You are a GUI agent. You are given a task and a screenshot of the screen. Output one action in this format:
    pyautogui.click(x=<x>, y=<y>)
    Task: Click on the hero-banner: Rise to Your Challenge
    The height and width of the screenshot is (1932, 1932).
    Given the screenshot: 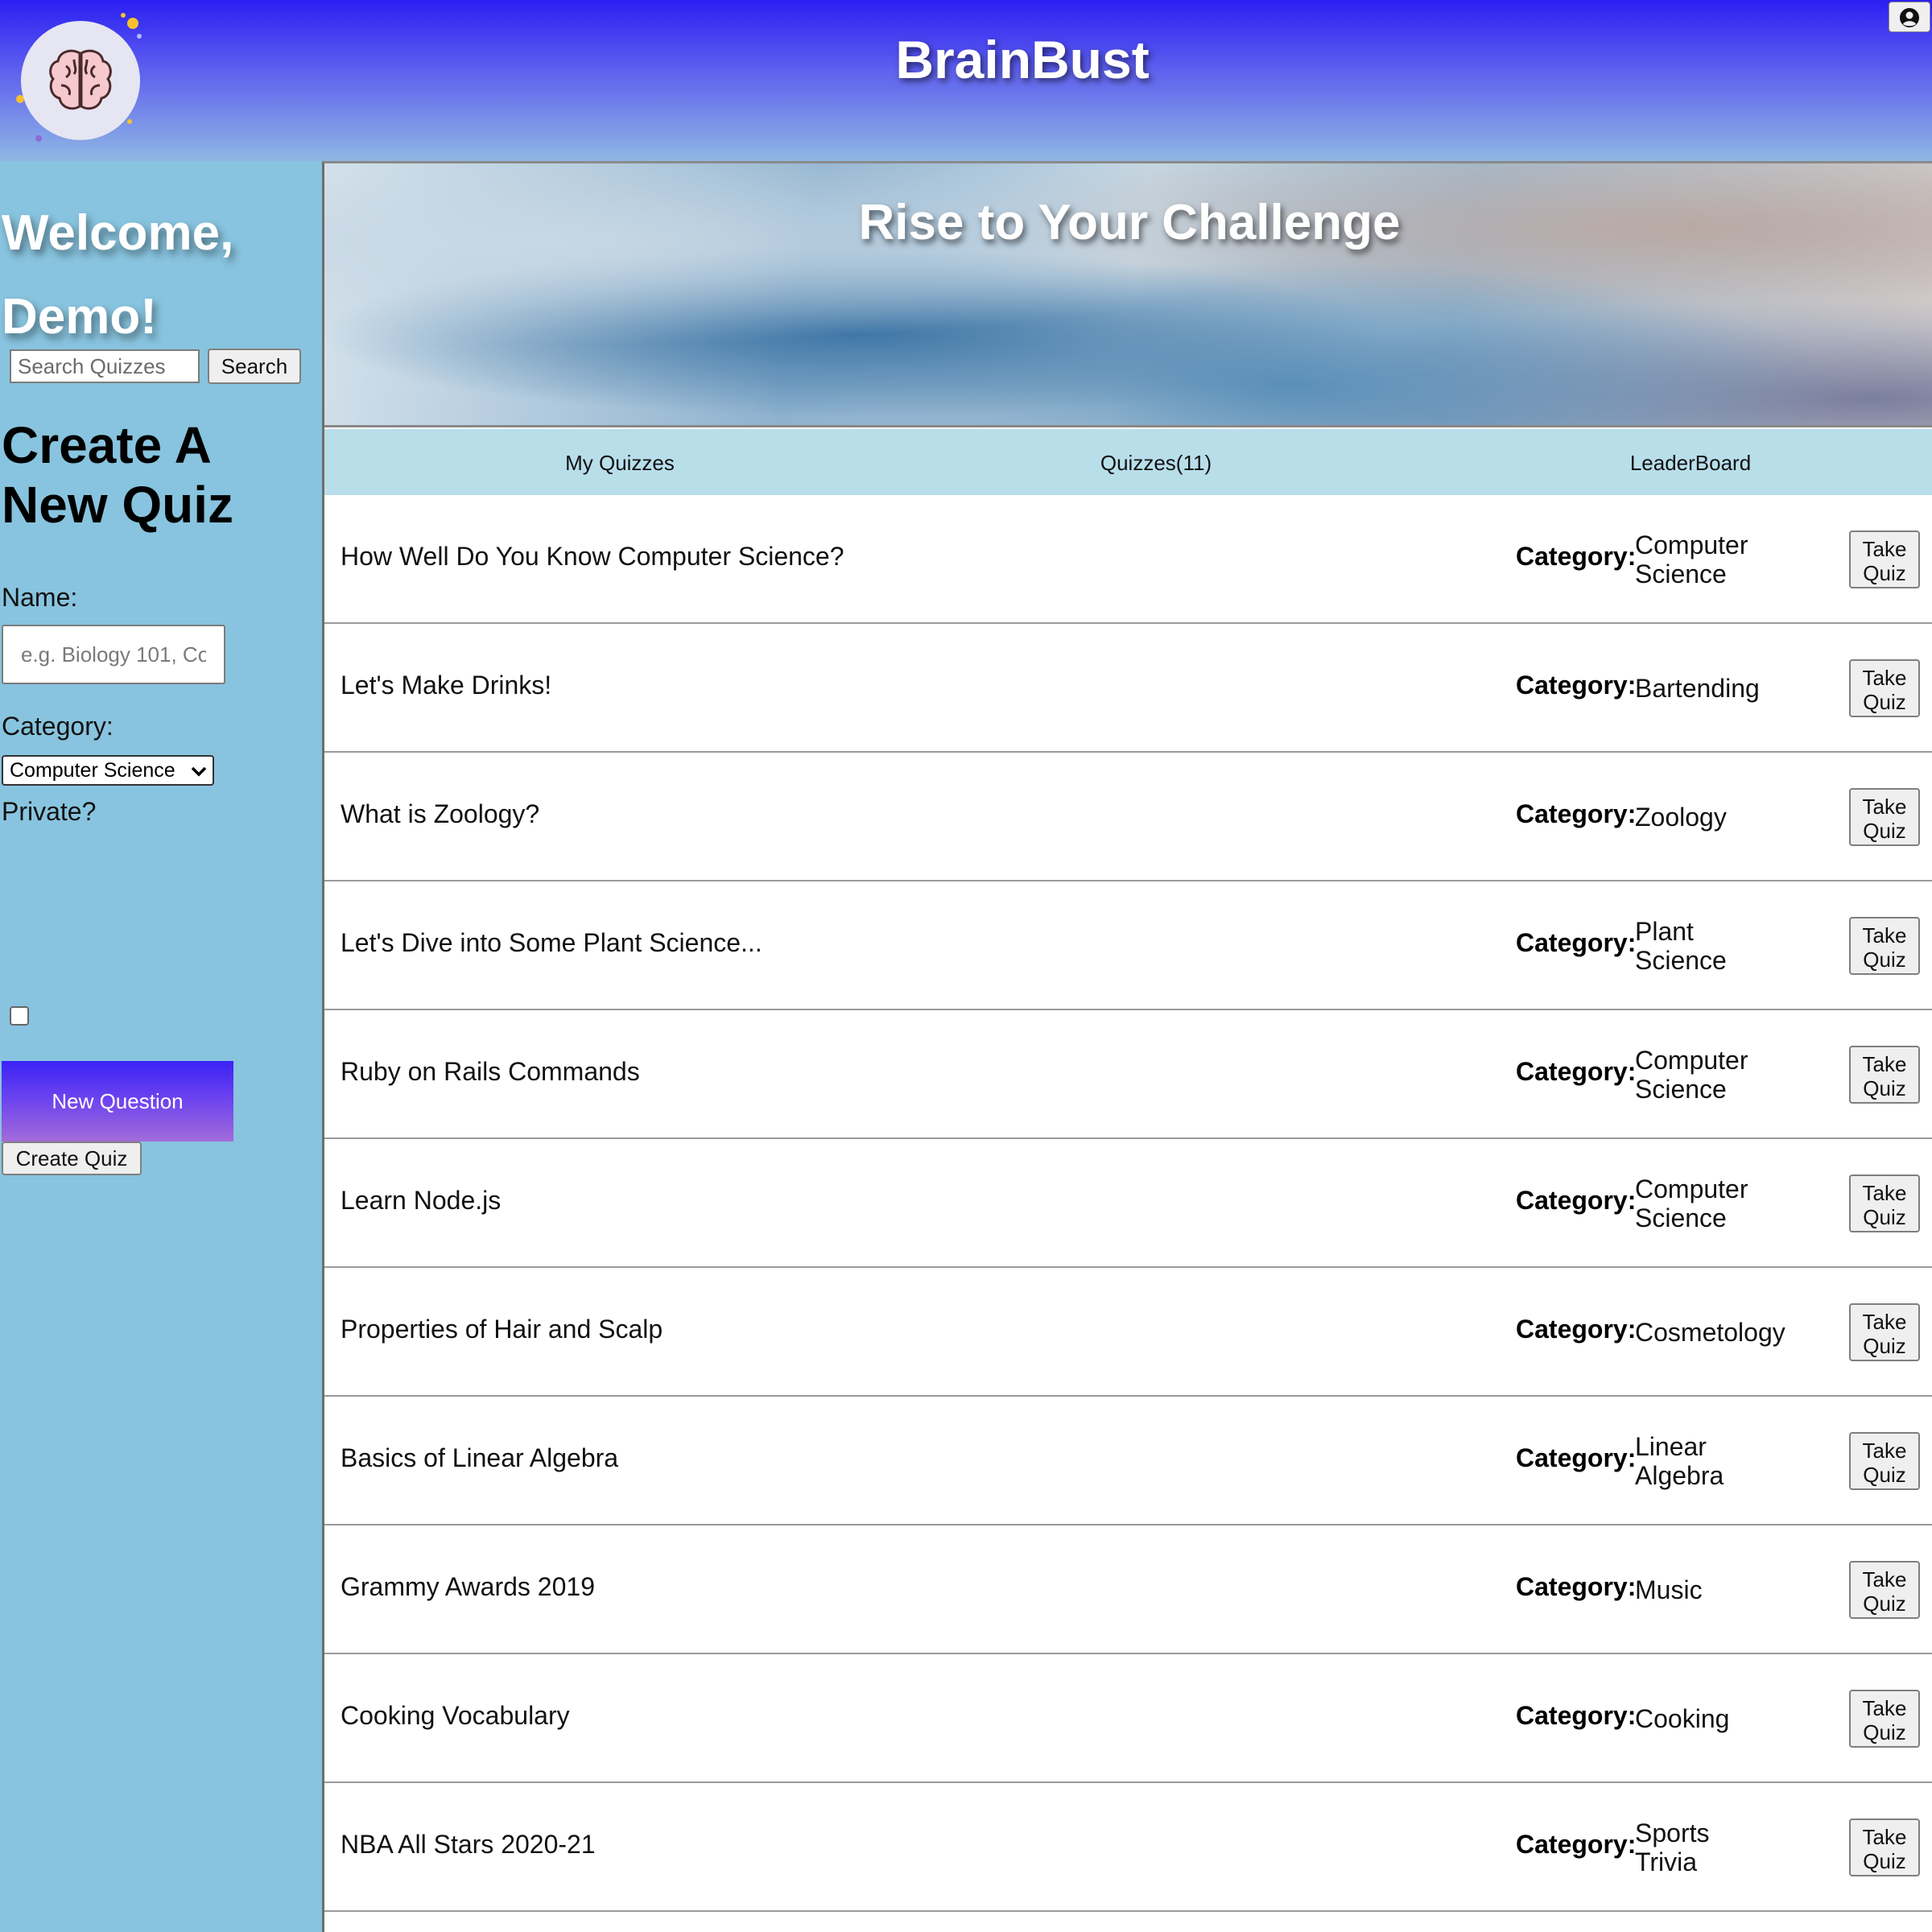 What is the action you would take?
    pyautogui.click(x=1128, y=295)
    